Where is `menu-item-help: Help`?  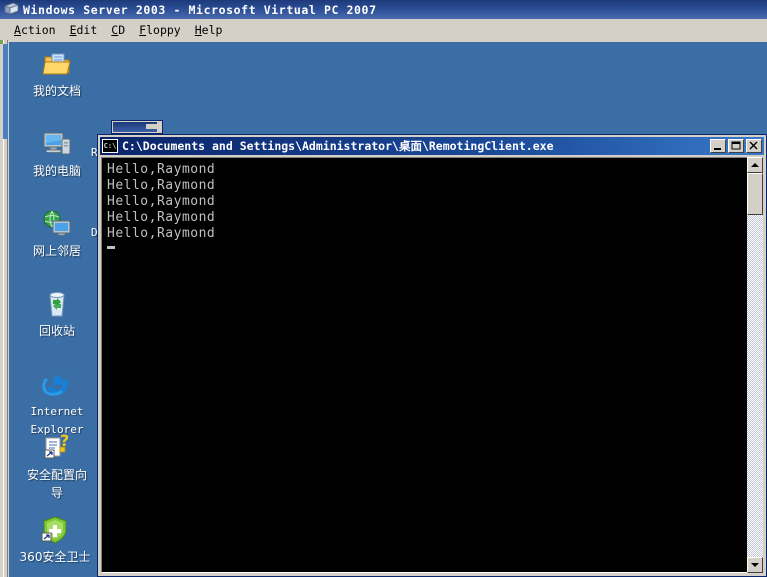
menu-item-help: Help is located at coordinates (210, 30).